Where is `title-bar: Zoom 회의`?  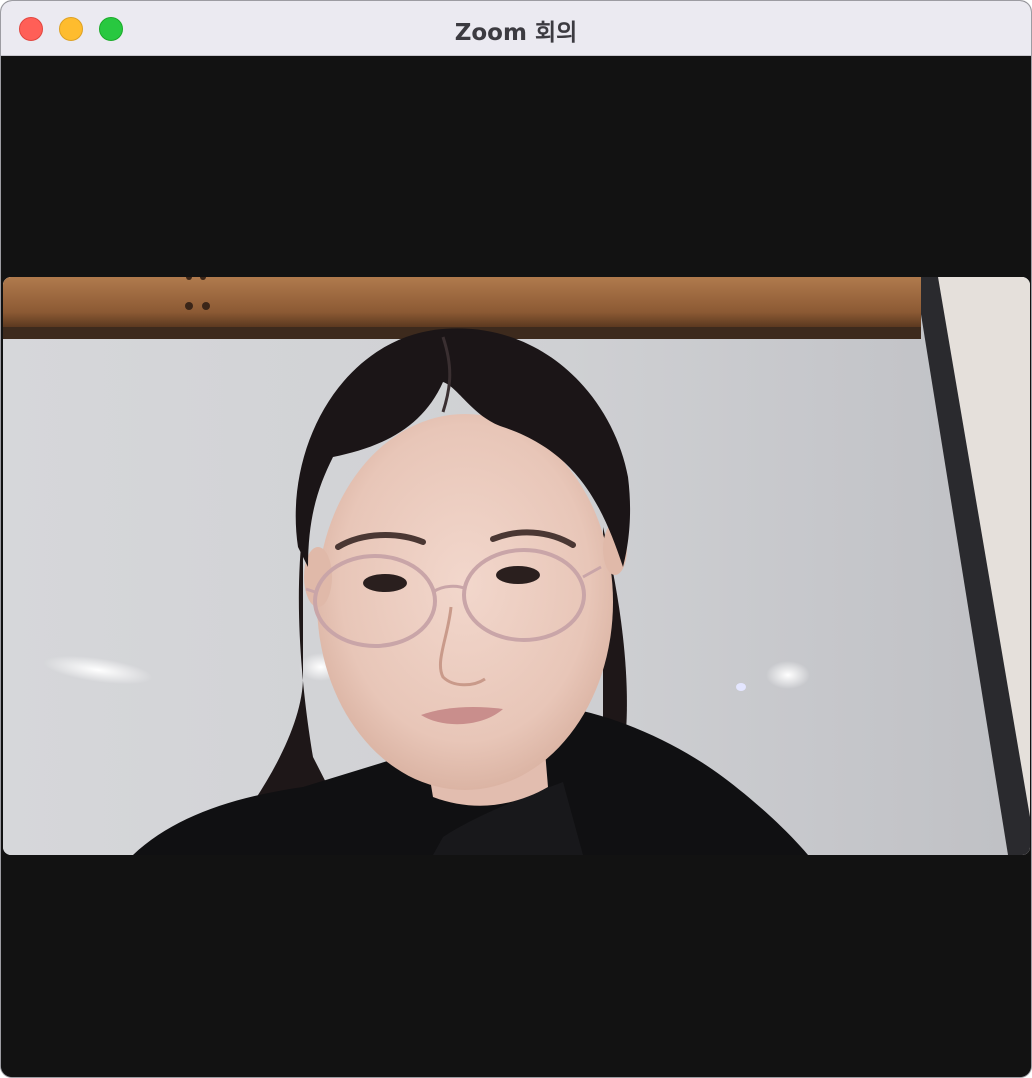
title-bar: Zoom 회의 is located at coordinates (516, 28).